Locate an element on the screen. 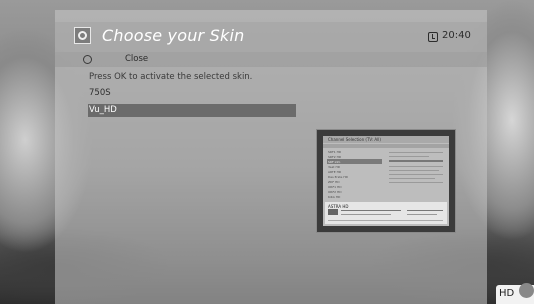 This screenshot has width=534, height=304. clock-time: 20:40 is located at coordinates (456, 35).